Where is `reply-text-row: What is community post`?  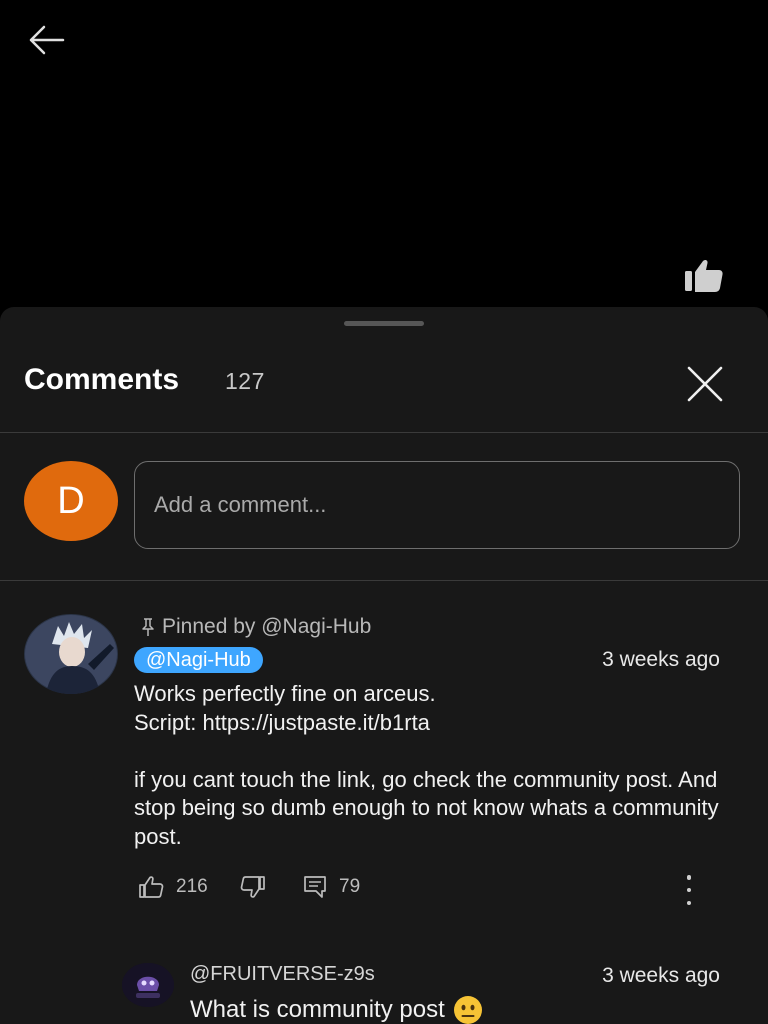
reply-text-row: What is community post is located at coordinates (336, 1009).